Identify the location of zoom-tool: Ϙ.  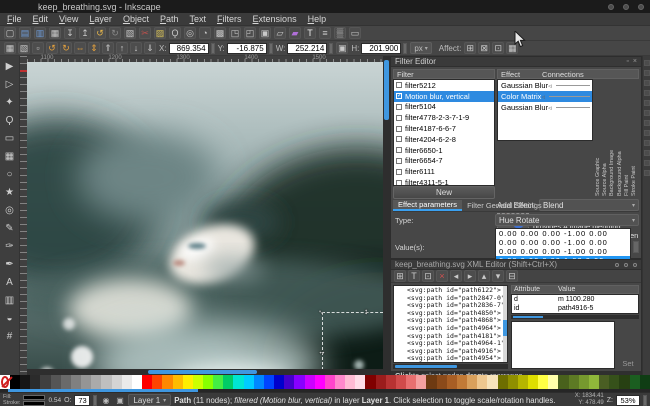
(10, 120).